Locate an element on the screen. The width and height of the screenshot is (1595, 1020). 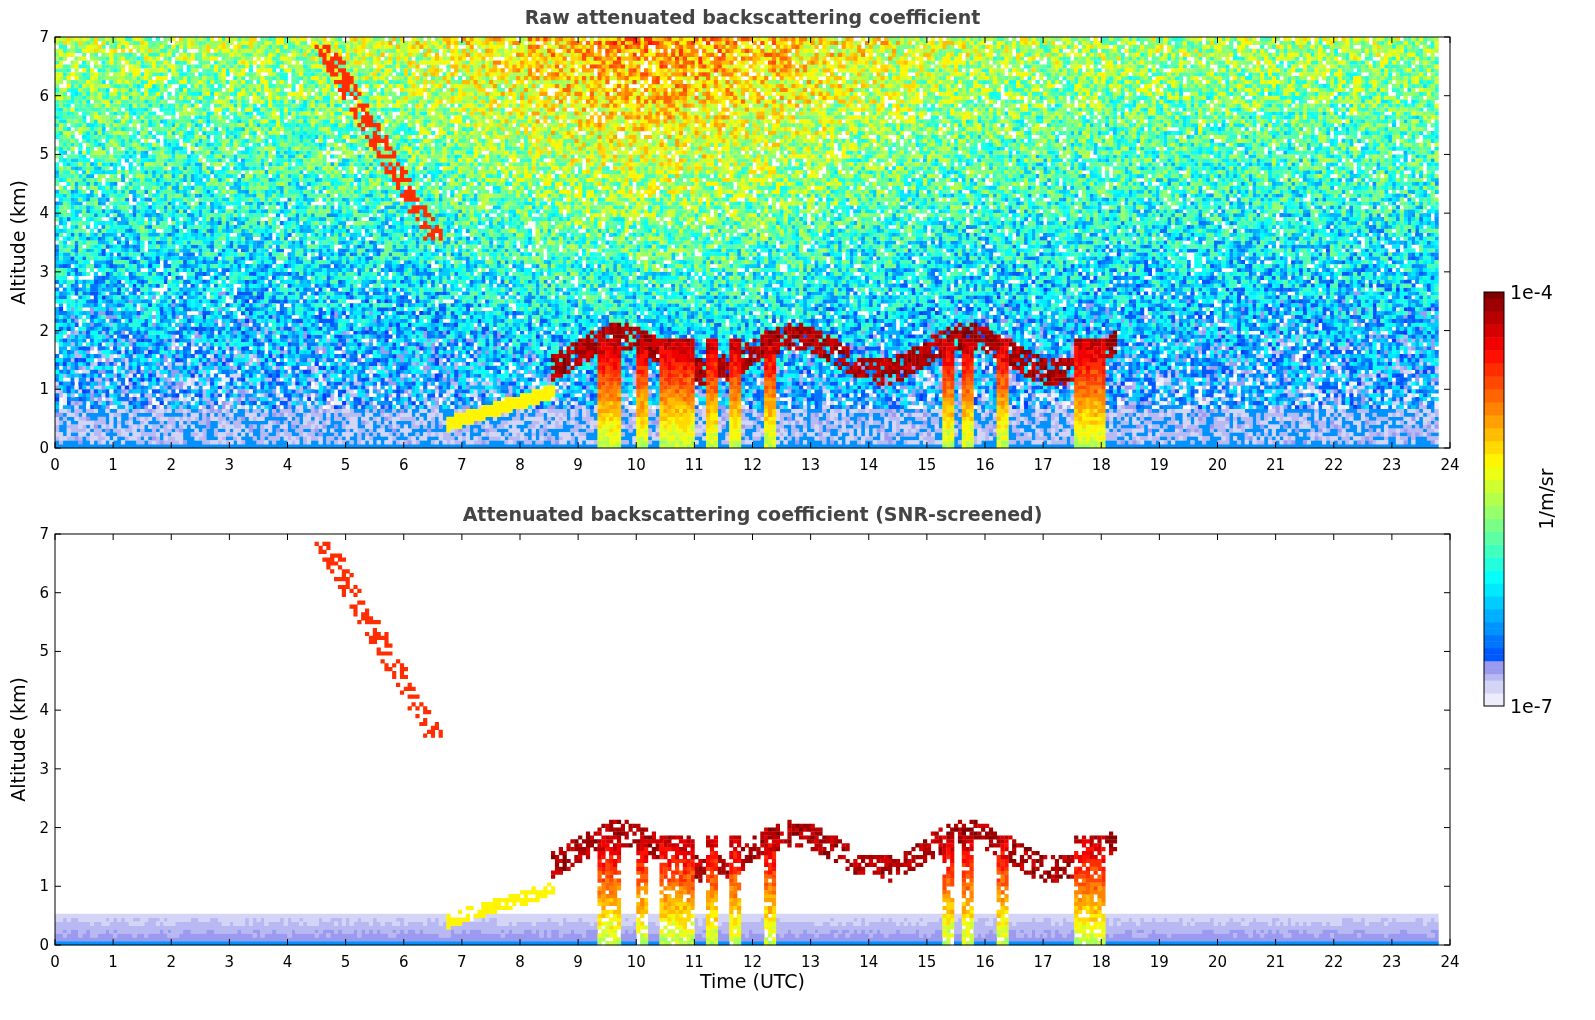
x-axis-label: Time (UTC) is located at coordinates (752, 981).